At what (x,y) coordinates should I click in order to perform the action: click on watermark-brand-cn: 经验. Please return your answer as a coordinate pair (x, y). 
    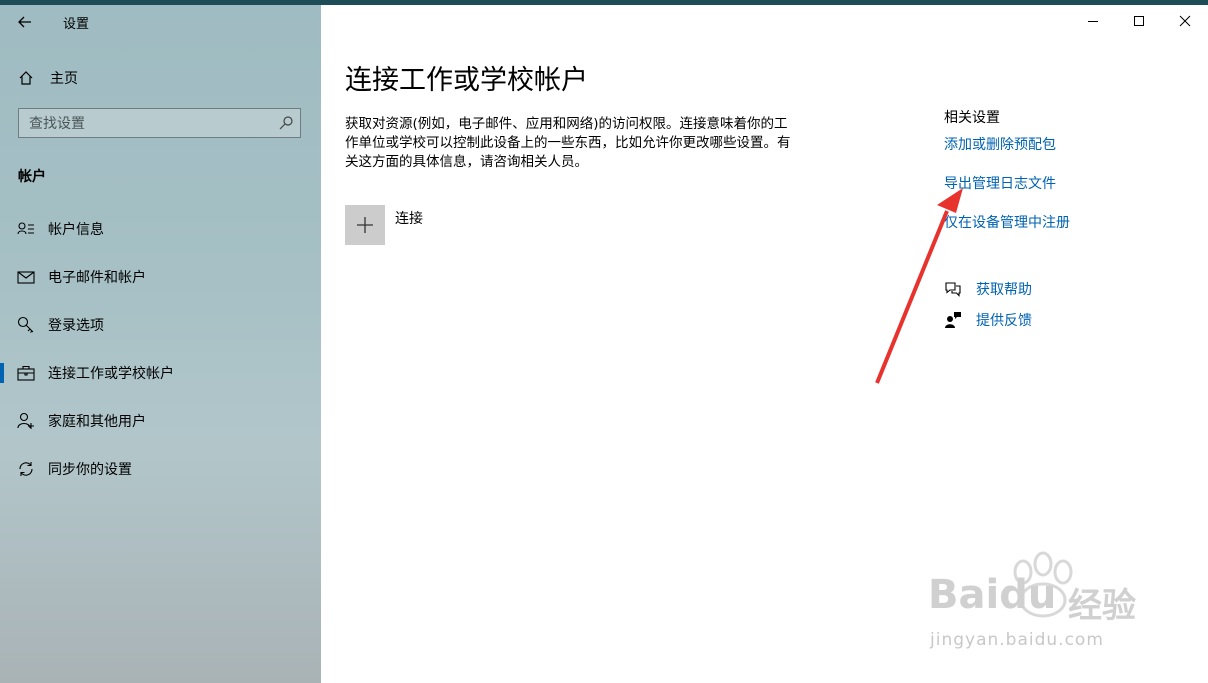
    Looking at the image, I should click on (1102, 606).